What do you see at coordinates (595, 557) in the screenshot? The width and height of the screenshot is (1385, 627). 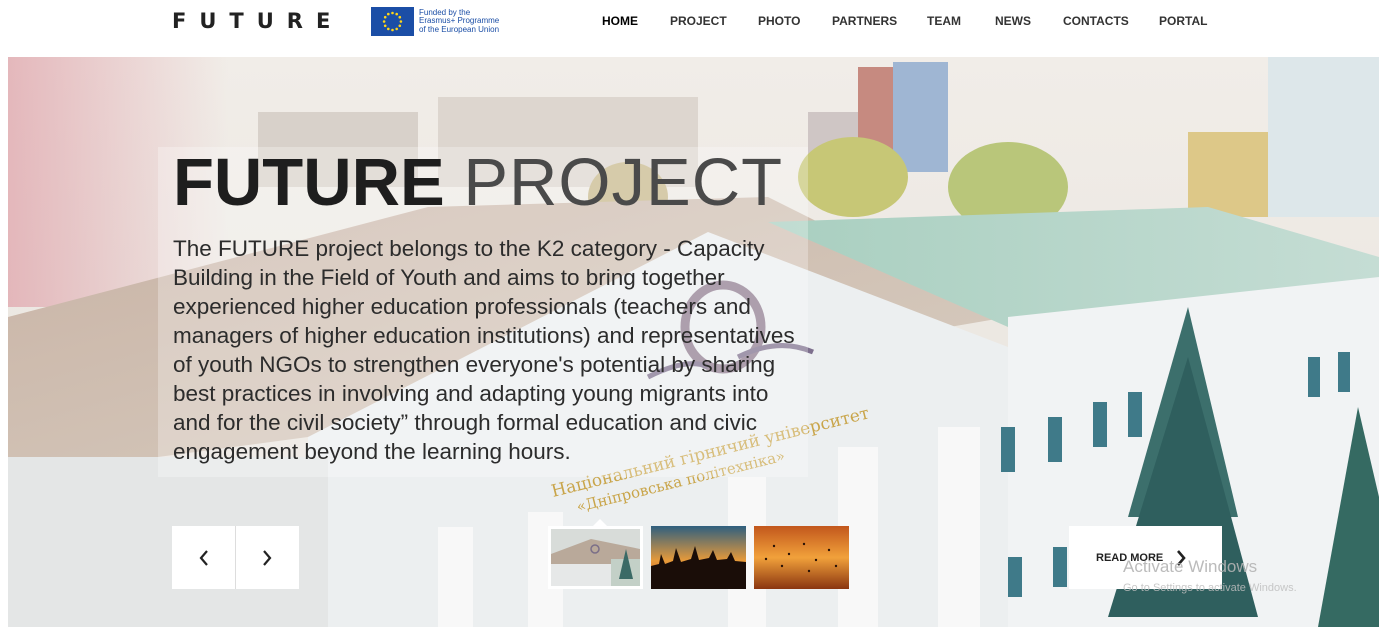 I see `thumbnail-university-building` at bounding box center [595, 557].